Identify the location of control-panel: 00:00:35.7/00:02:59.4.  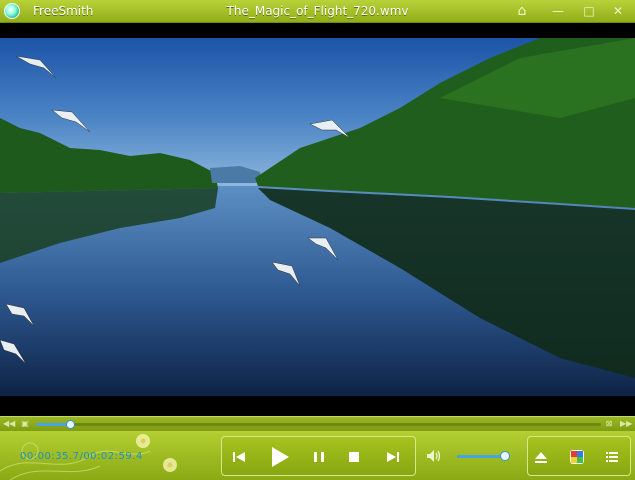
(317, 455).